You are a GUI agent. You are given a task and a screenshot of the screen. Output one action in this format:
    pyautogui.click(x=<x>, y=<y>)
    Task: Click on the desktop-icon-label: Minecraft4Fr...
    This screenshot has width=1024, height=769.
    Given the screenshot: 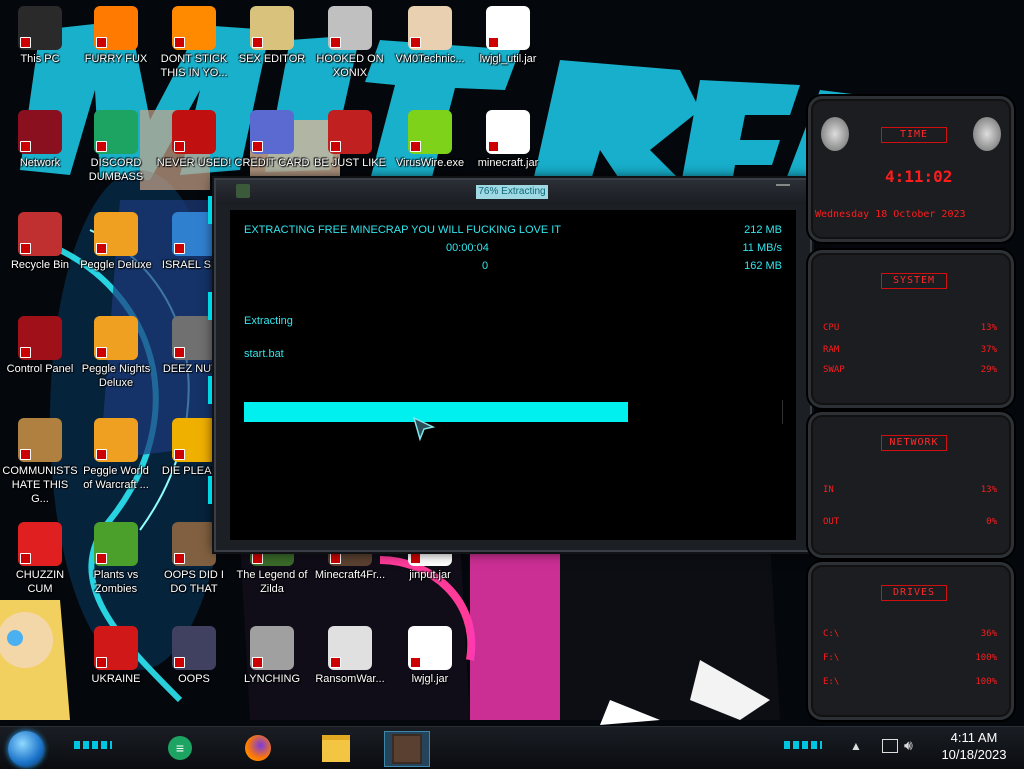 What is the action you would take?
    pyautogui.click(x=350, y=575)
    